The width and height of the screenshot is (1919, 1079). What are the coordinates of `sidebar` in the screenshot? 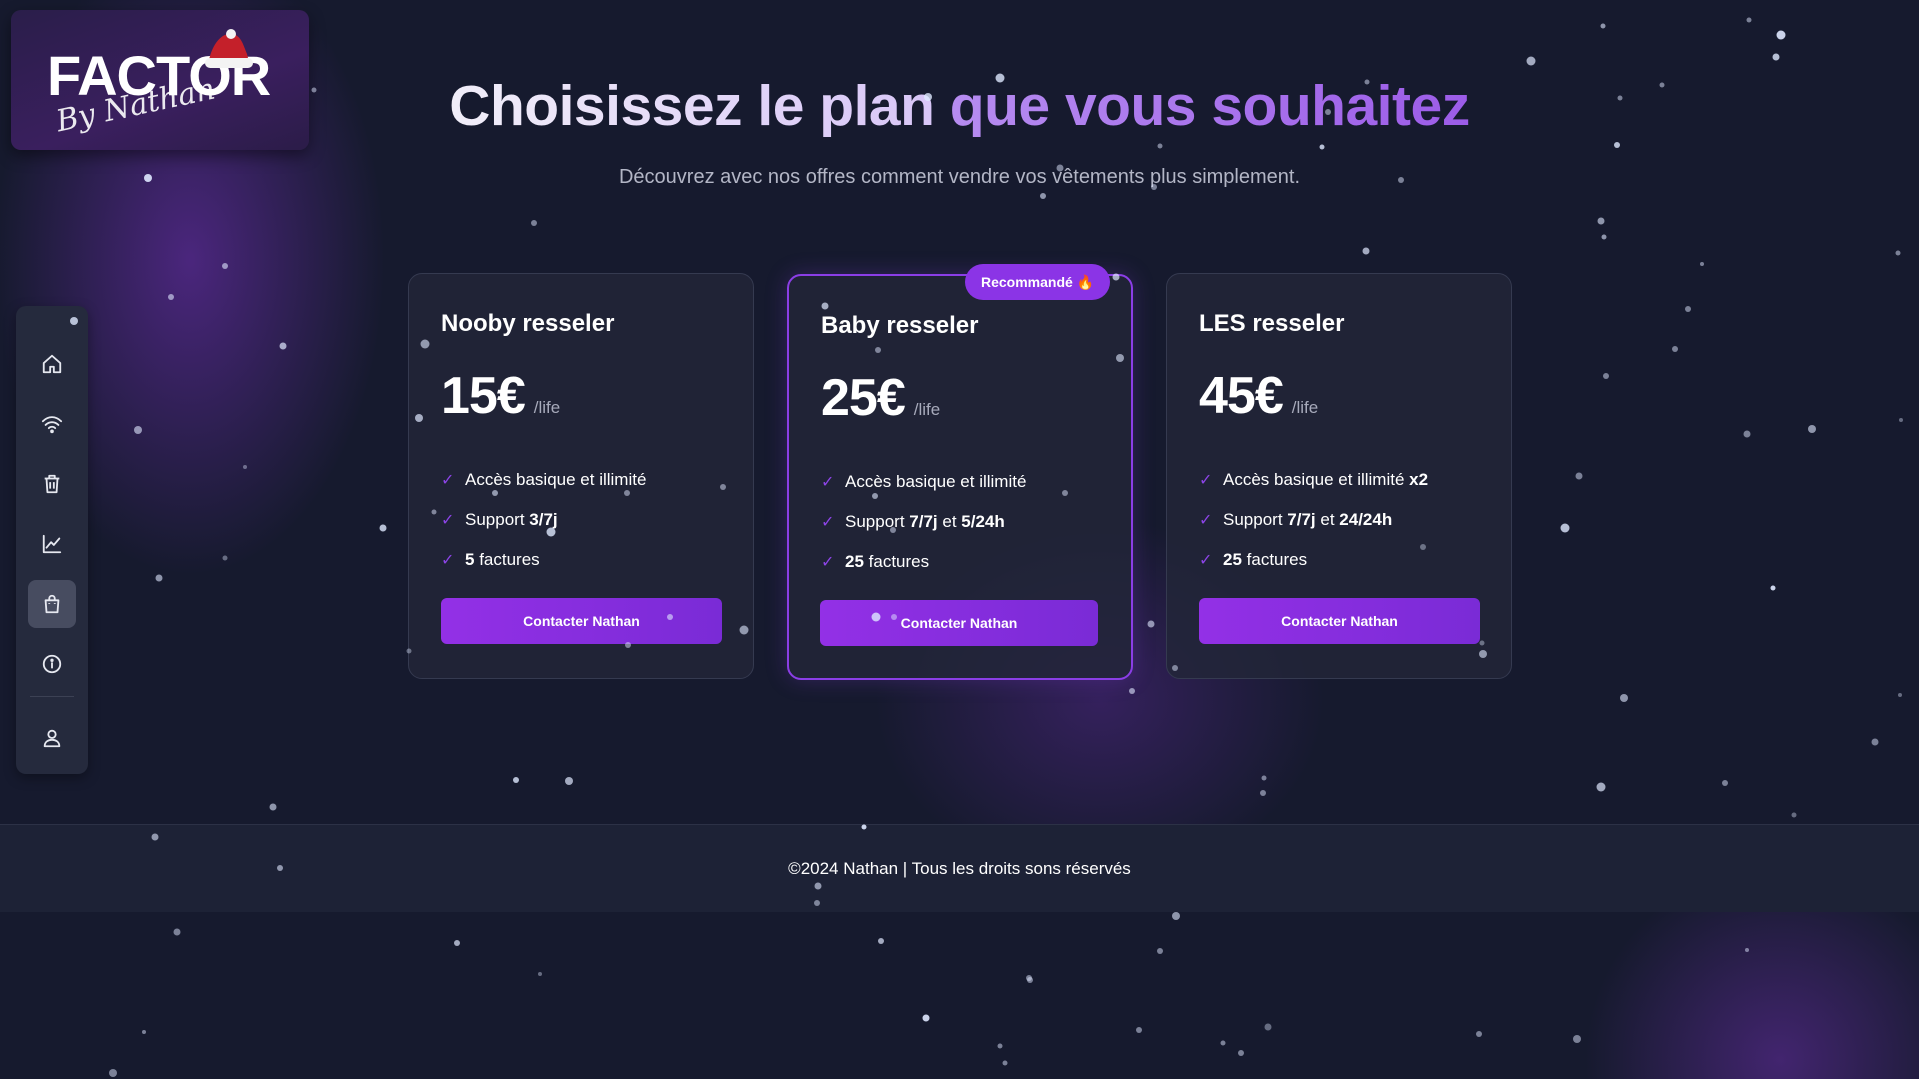 It's located at (52, 540).